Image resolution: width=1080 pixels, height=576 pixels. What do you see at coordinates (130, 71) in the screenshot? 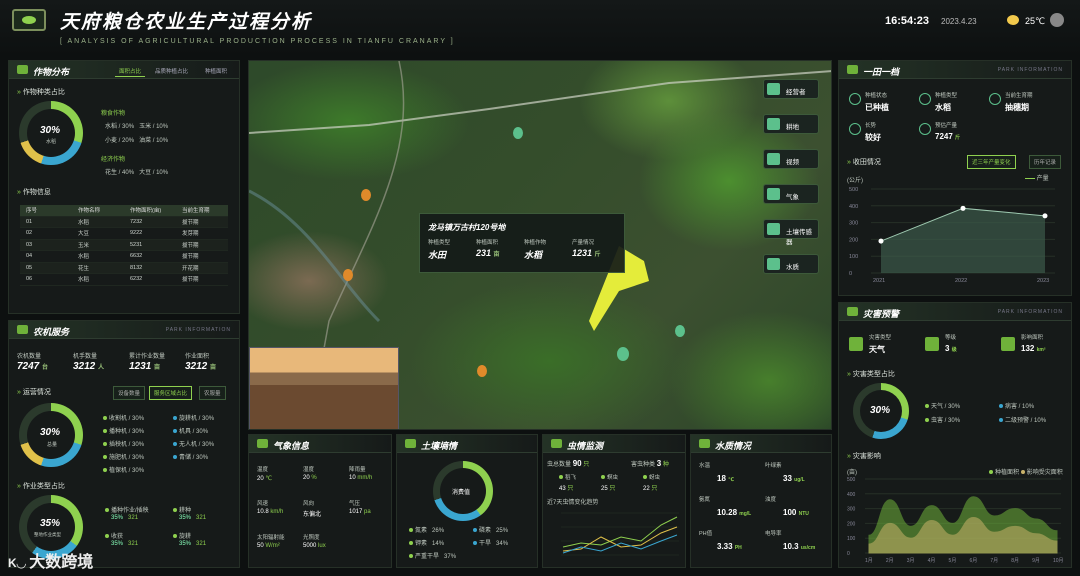
I see `tab-area-share: 面积占比` at bounding box center [130, 71].